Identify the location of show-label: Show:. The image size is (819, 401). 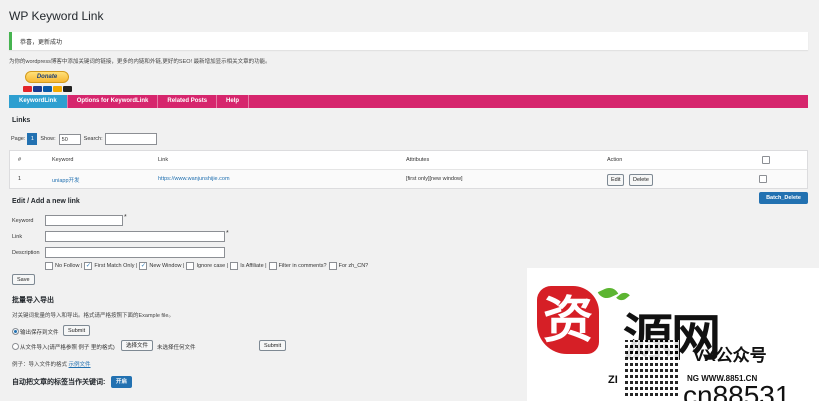
(48, 139).